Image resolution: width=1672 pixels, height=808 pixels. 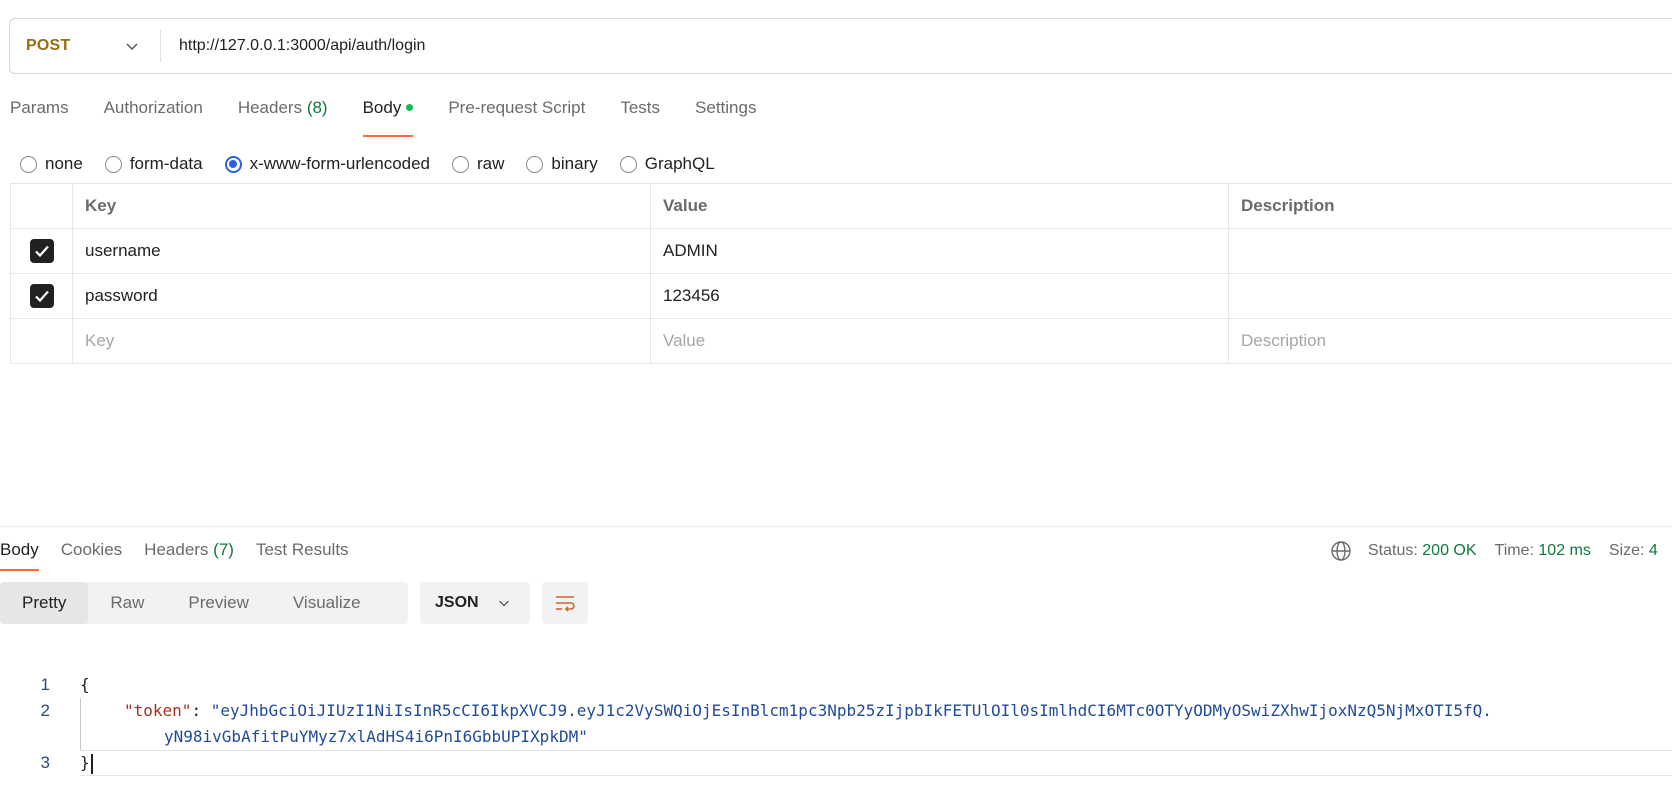 I want to click on time-label: Time:, so click(x=1514, y=550).